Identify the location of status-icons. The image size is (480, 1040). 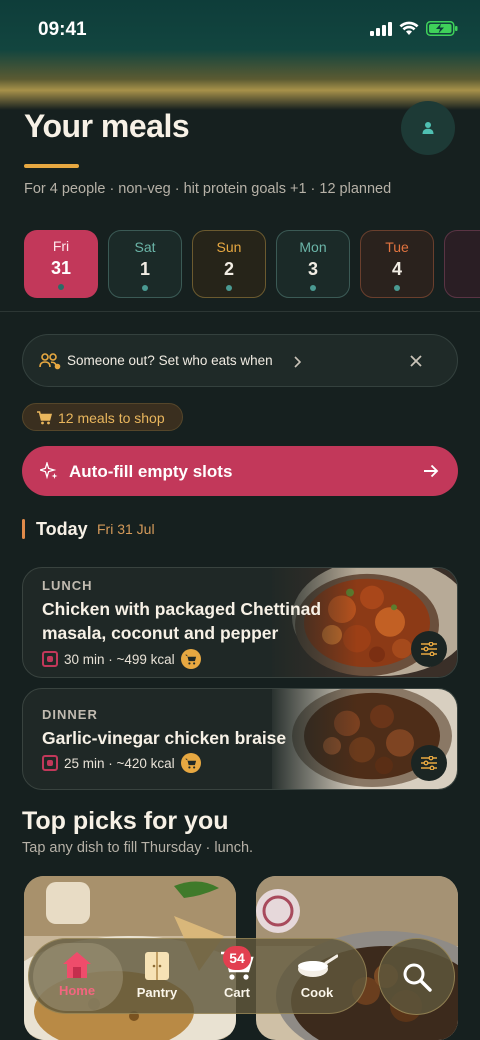
(414, 28).